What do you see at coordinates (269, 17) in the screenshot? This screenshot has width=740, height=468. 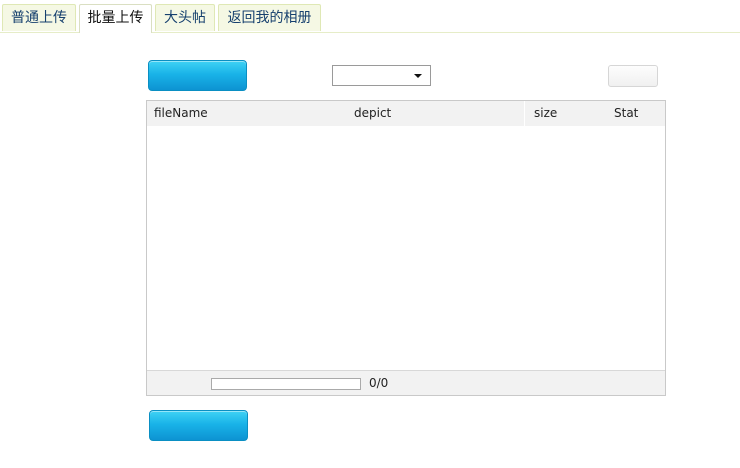 I see `tab-back-to-album: 返回我的相册` at bounding box center [269, 17].